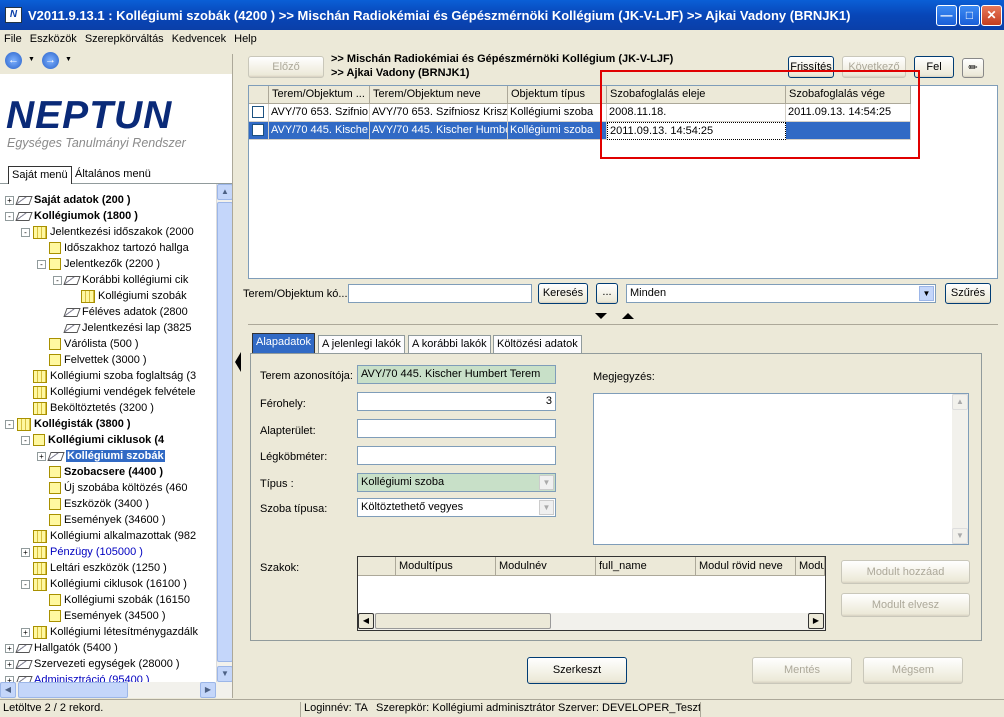  Describe the element at coordinates (628, 316) in the screenshot. I see `split-up-icon` at that location.